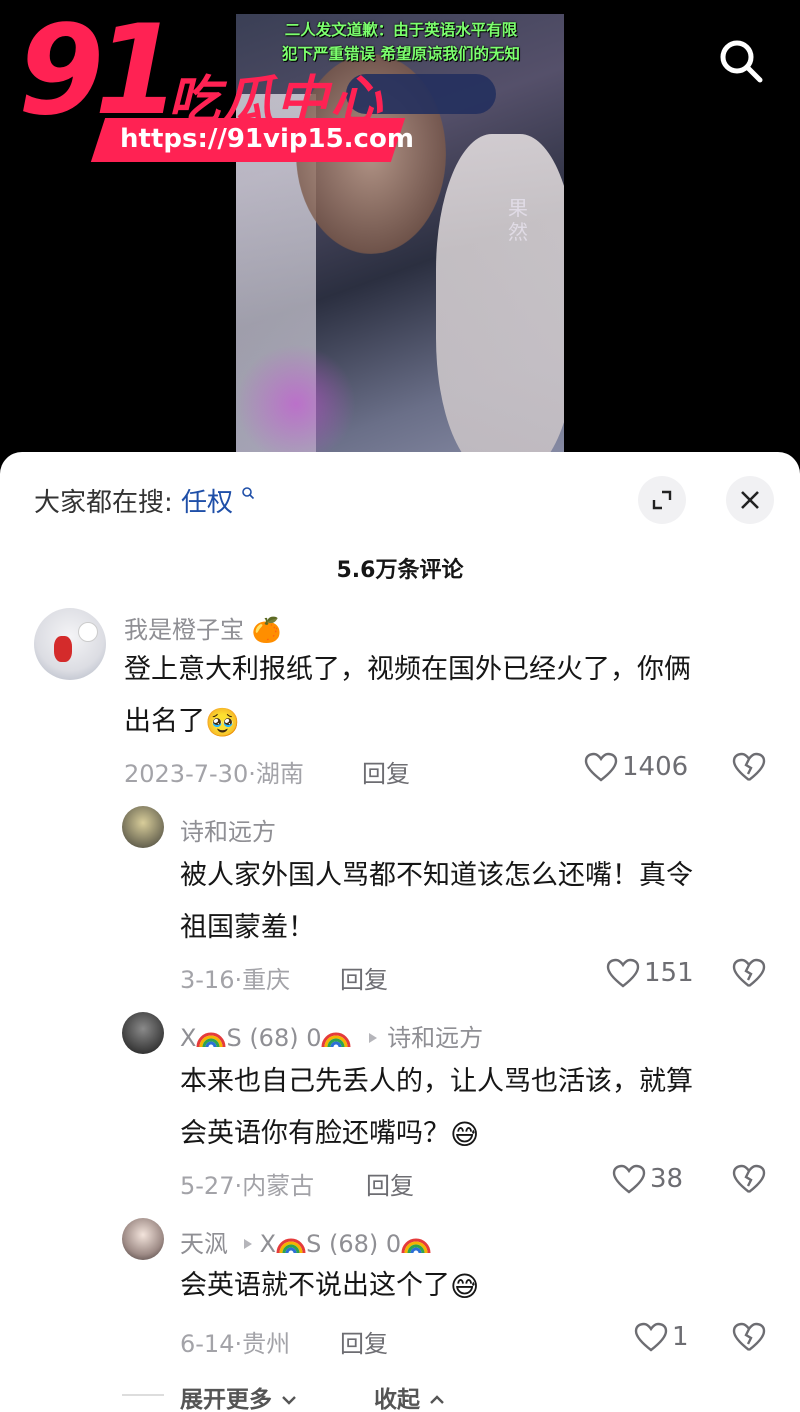 The height and width of the screenshot is (1412, 800). I want to click on comment-date: 2023-7-30, so click(186, 774).